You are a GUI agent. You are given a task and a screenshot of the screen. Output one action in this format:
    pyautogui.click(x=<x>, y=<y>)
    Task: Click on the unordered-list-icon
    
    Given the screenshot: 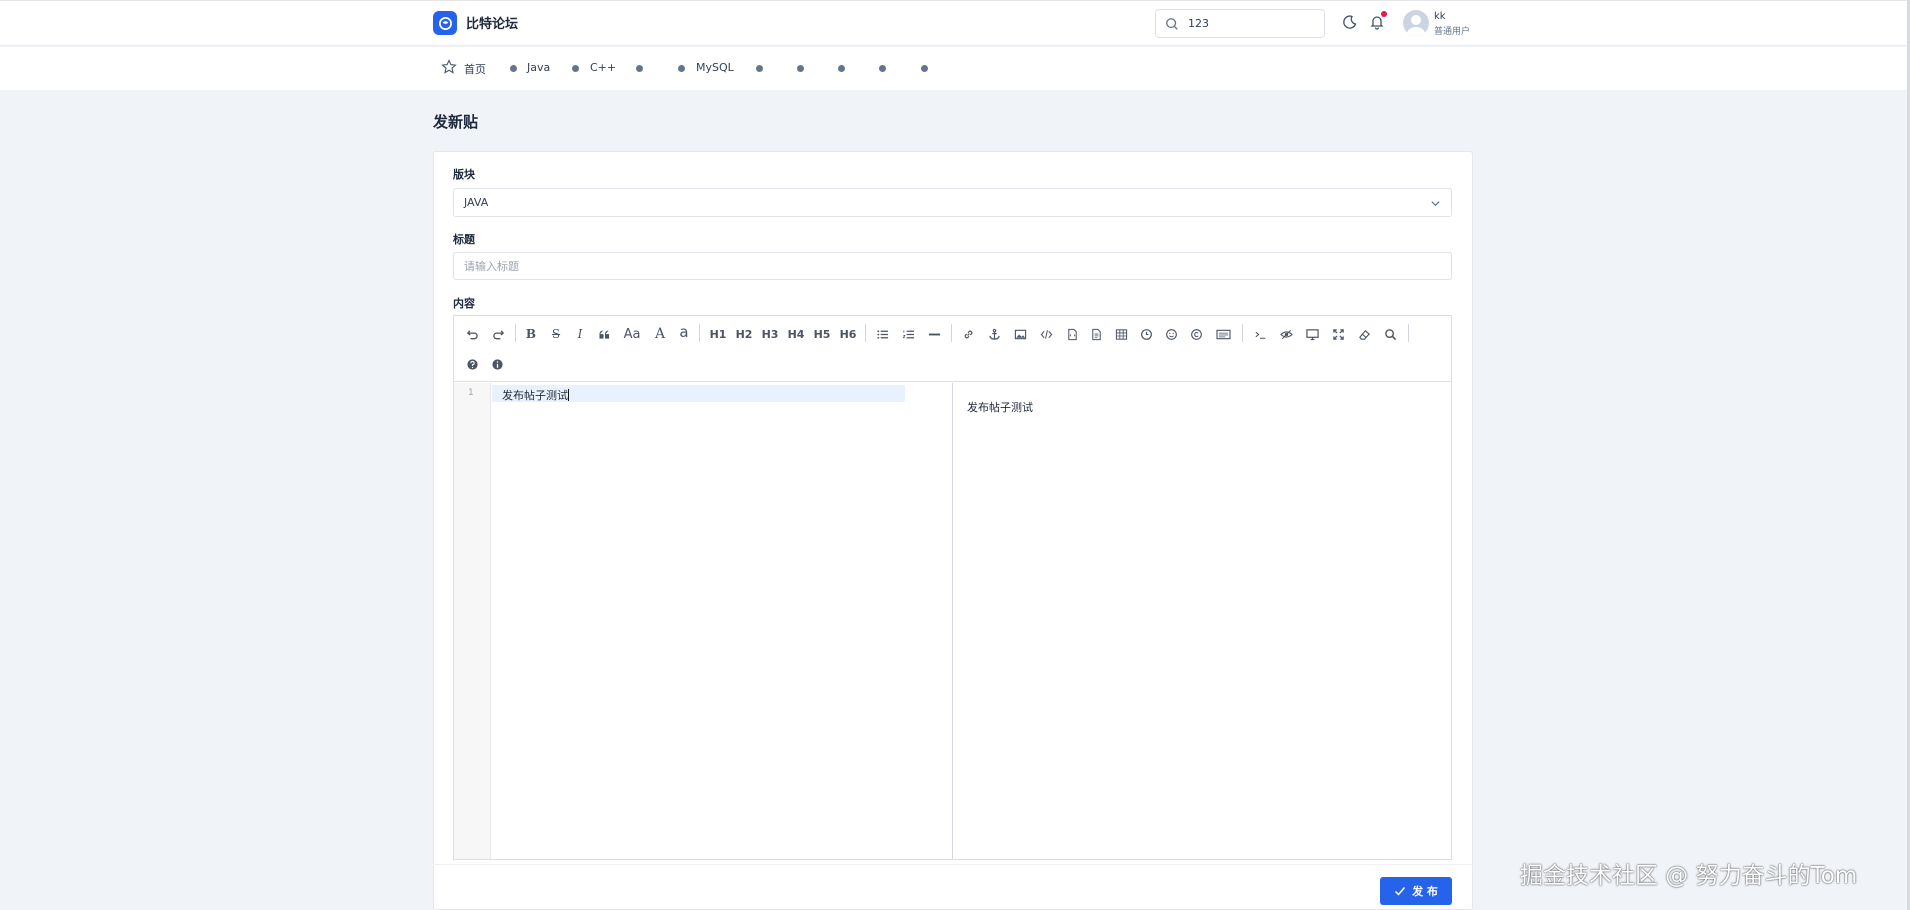 What is the action you would take?
    pyautogui.click(x=882, y=334)
    